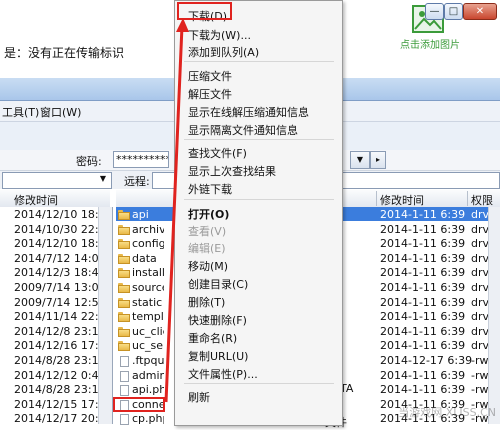  I want to click on remote-row-name: cp.php, so click(148, 418).